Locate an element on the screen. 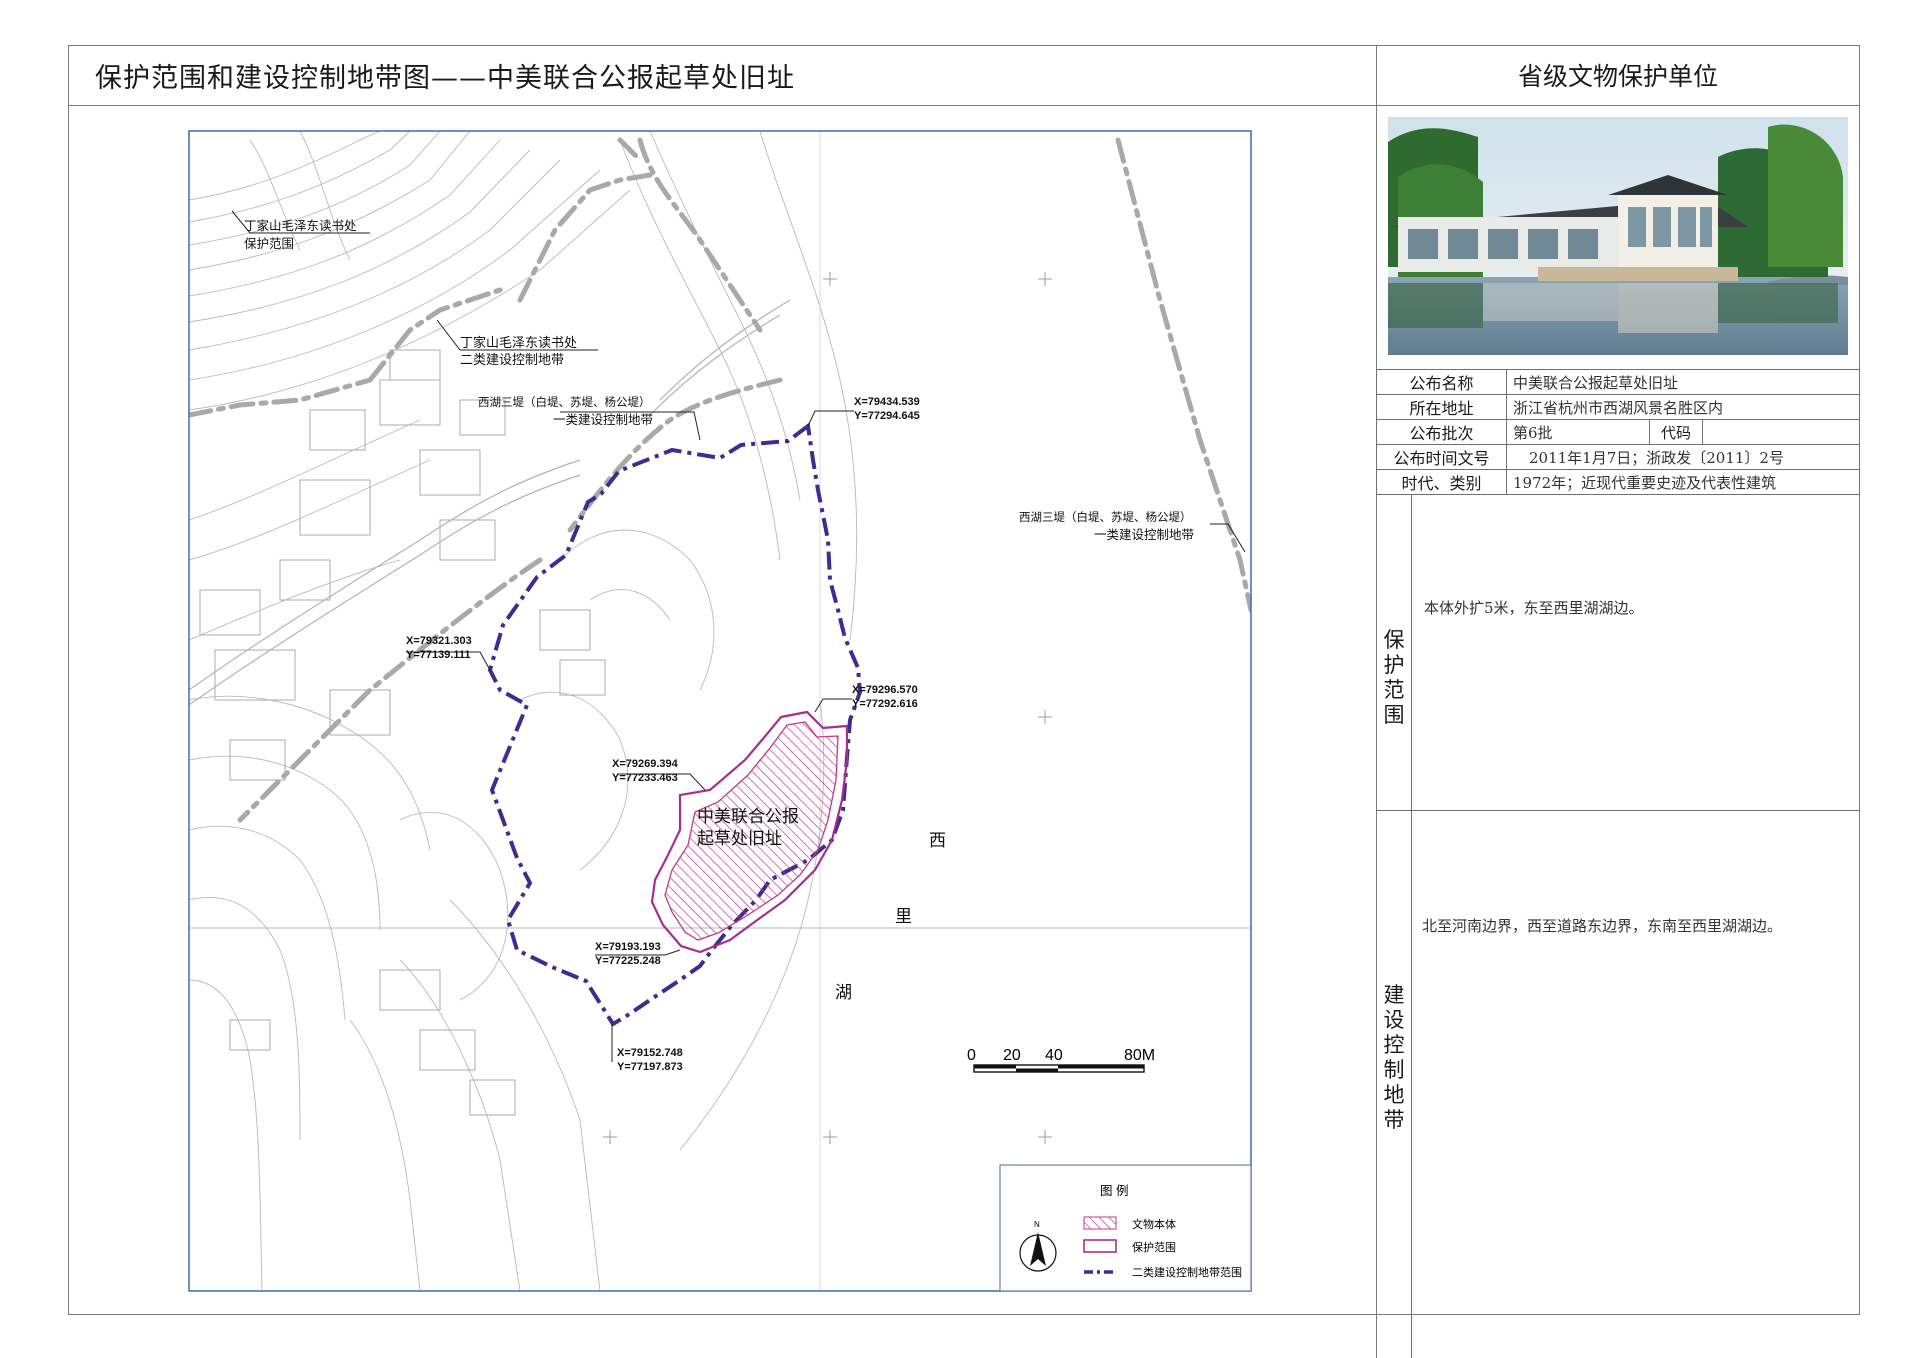  info-key-address: 所在地址 is located at coordinates (1441, 407).